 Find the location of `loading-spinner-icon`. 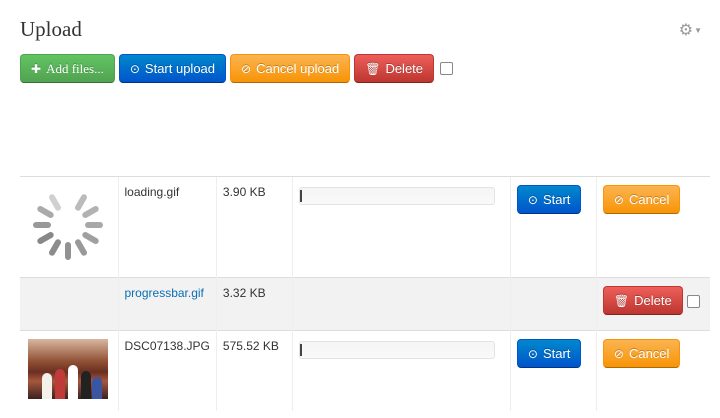

loading-spinner-icon is located at coordinates (68, 225).